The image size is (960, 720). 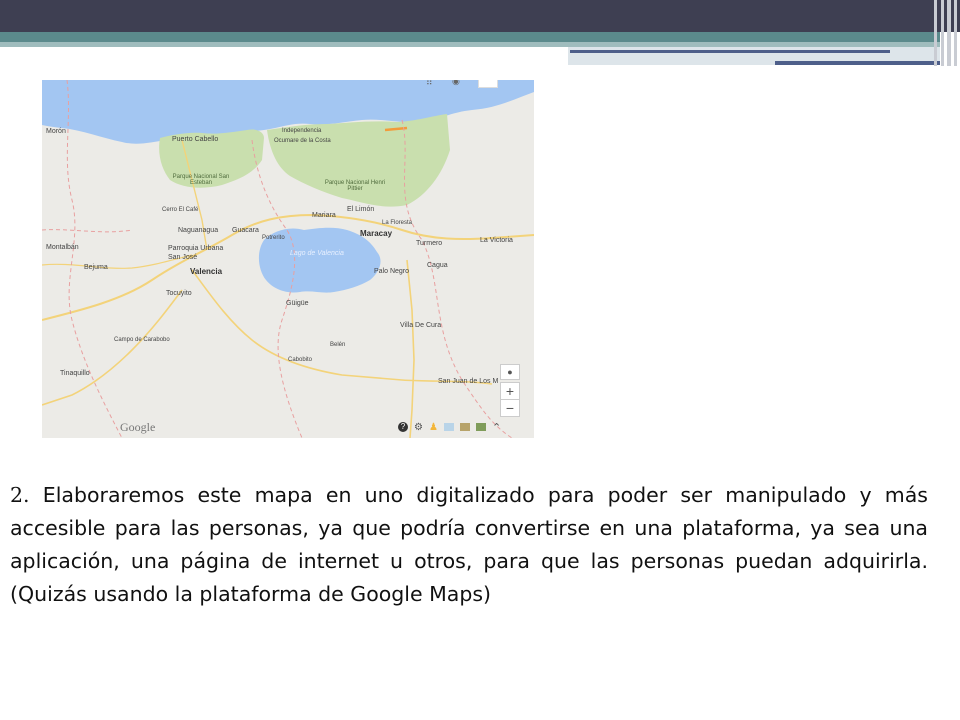 What do you see at coordinates (201, 180) in the screenshot?
I see `park-label: Parque Nacional San Esteban` at bounding box center [201, 180].